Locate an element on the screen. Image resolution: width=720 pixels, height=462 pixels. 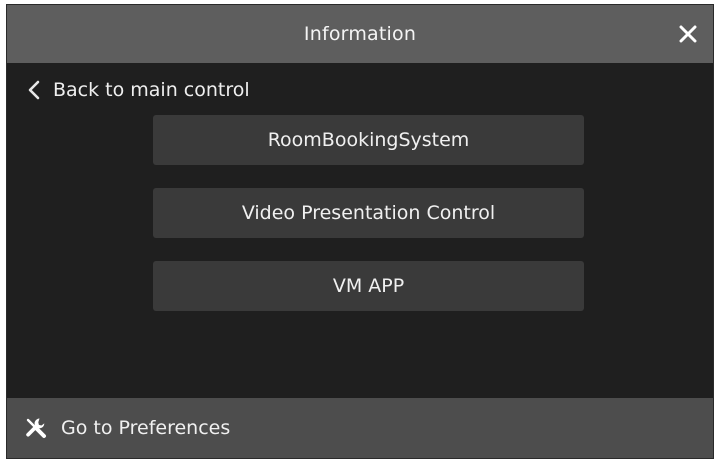
back-to-main-control-link: Back to main control is located at coordinates (138, 90).